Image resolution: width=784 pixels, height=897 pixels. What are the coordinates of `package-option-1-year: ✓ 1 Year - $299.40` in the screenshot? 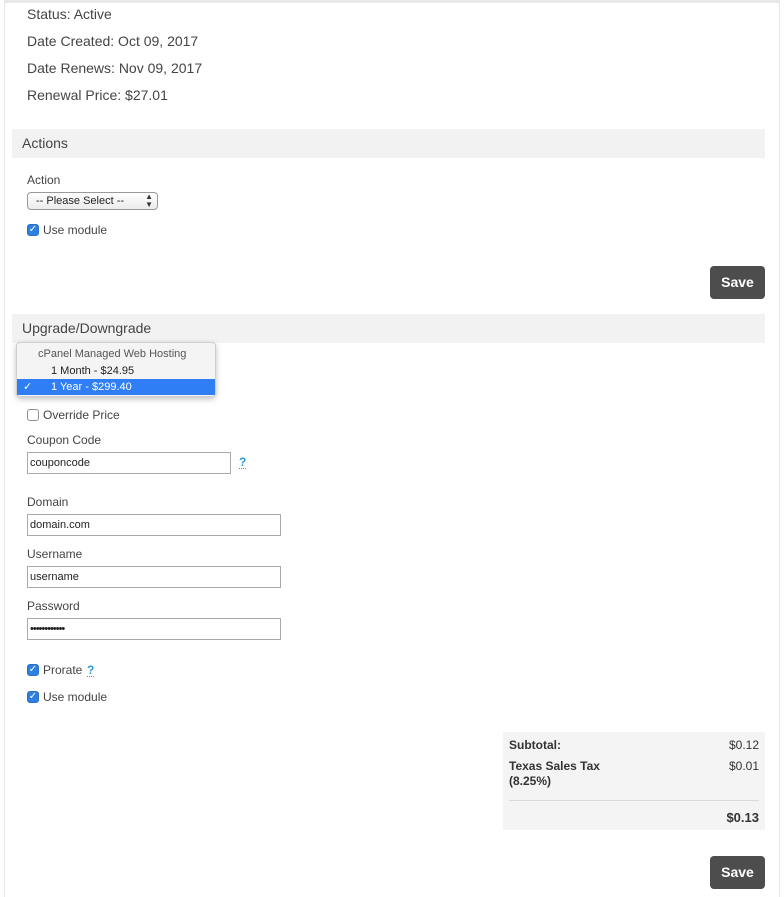 It's located at (116, 387).